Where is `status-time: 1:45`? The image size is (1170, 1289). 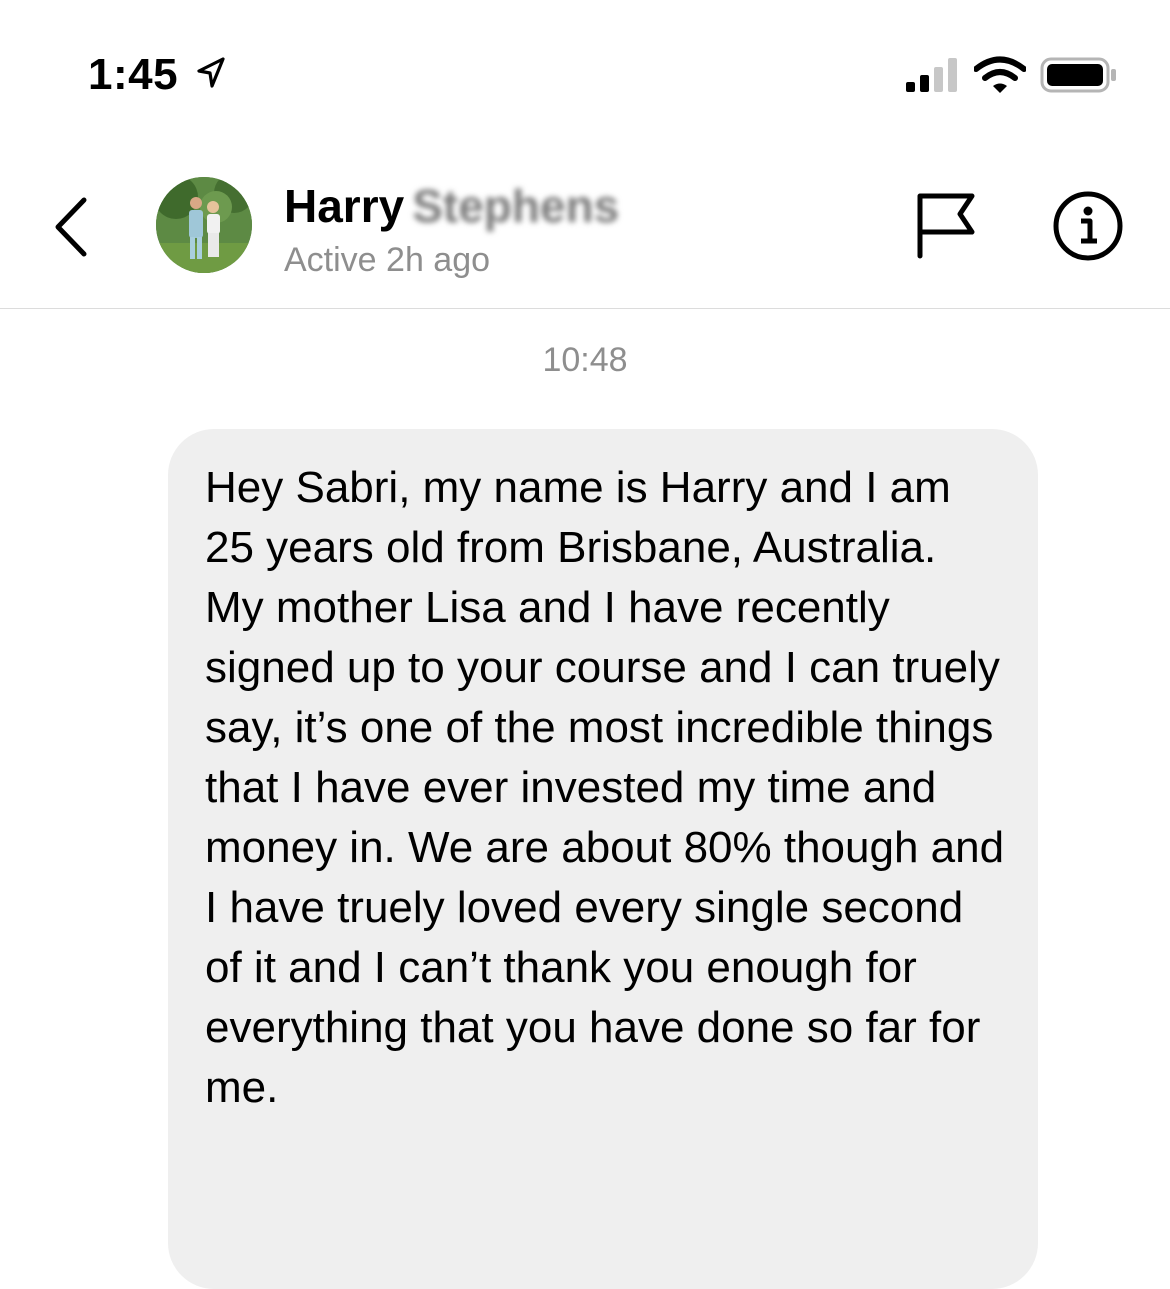
status-time: 1:45 is located at coordinates (133, 74).